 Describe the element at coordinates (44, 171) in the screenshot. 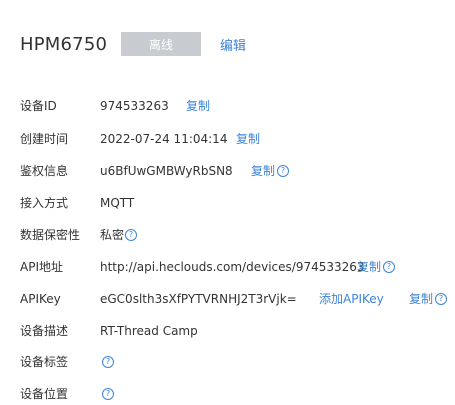

I see `auth-label: 鉴权信息` at that location.